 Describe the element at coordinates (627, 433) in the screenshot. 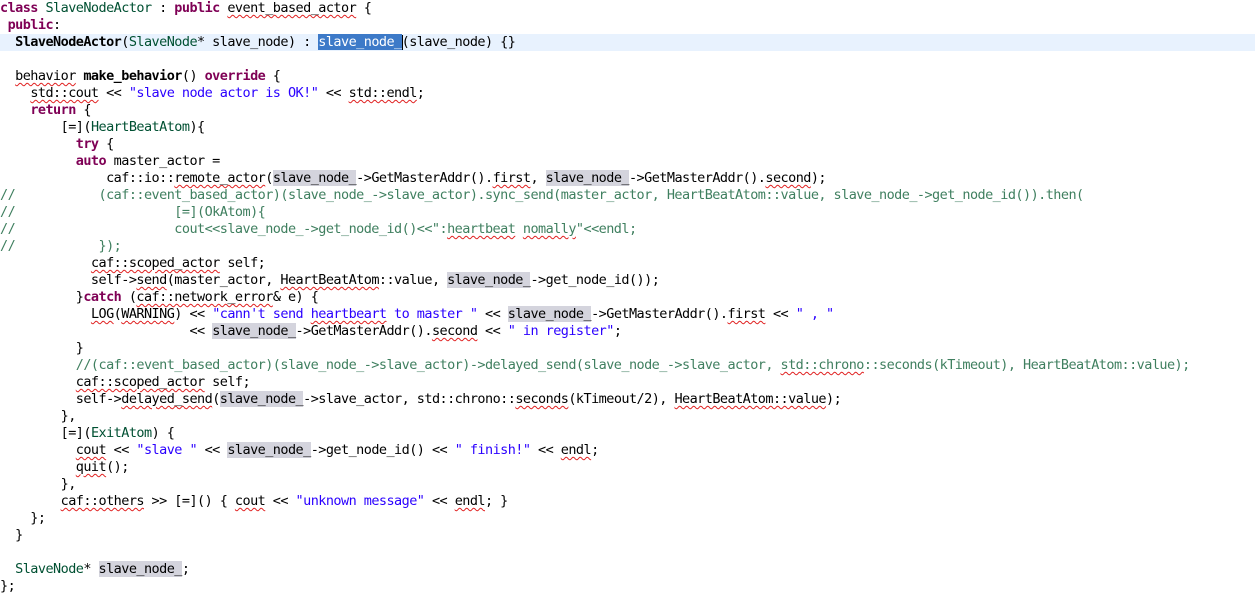

I see `code-line: [=](ExitAtom) {` at that location.